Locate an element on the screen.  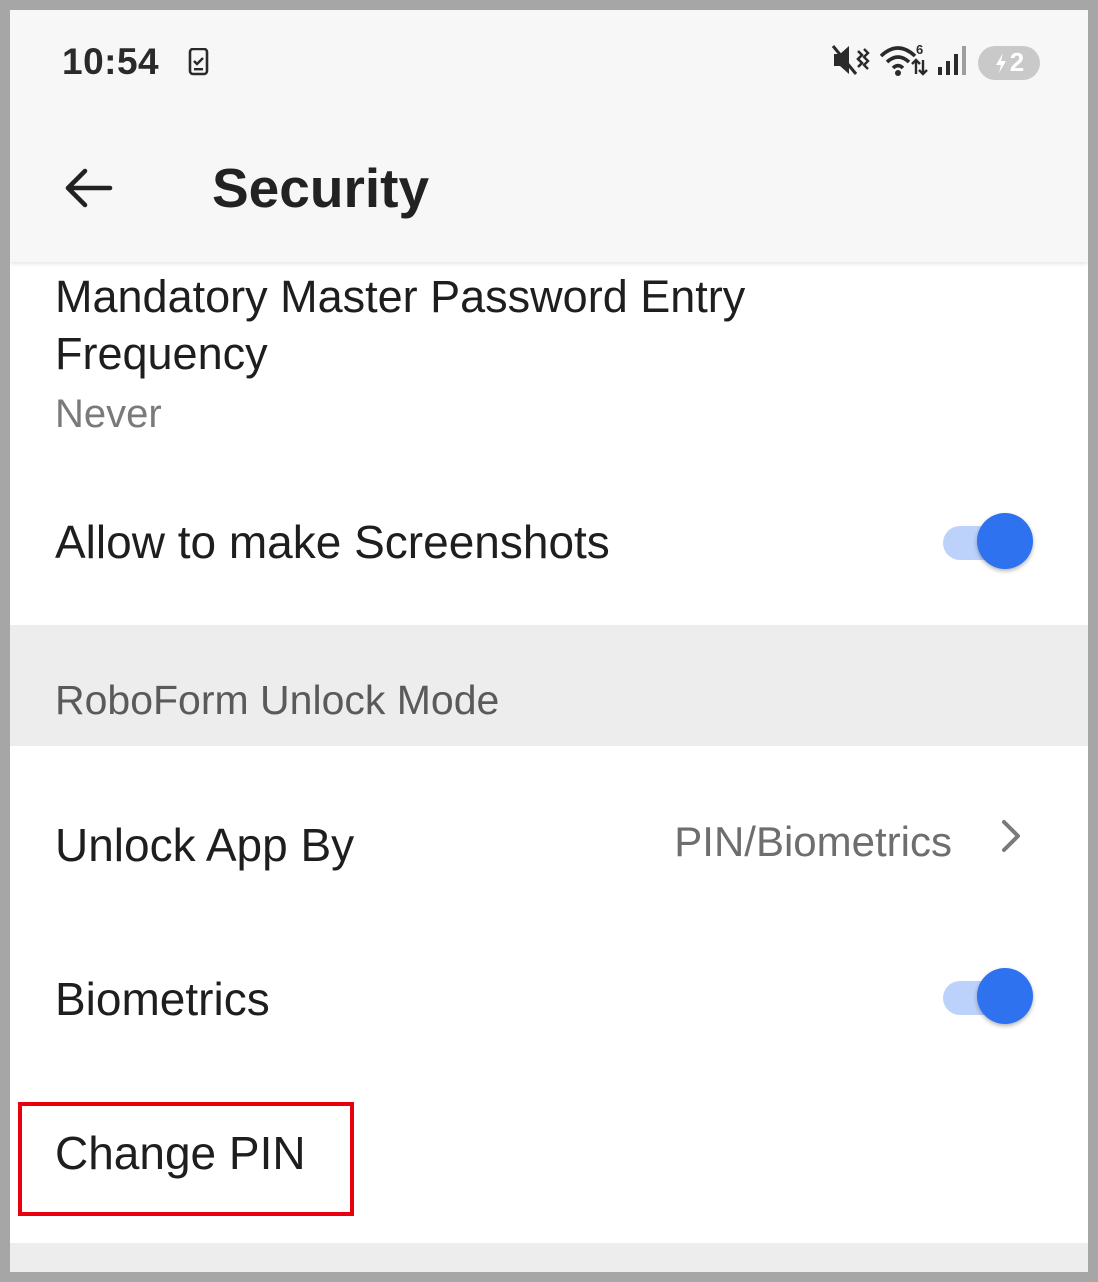
biometrics-label: Biometrics is located at coordinates (162, 999).